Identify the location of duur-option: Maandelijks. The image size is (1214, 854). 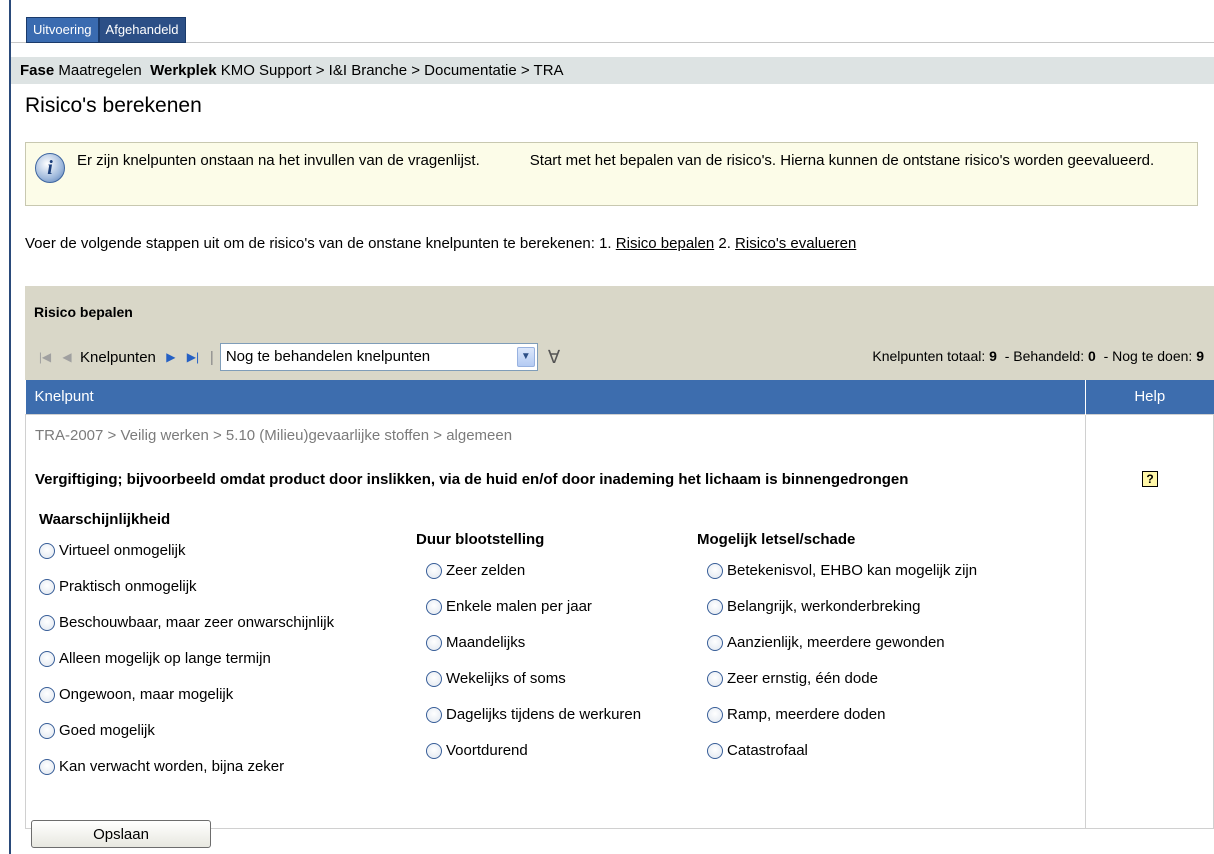
(533, 643).